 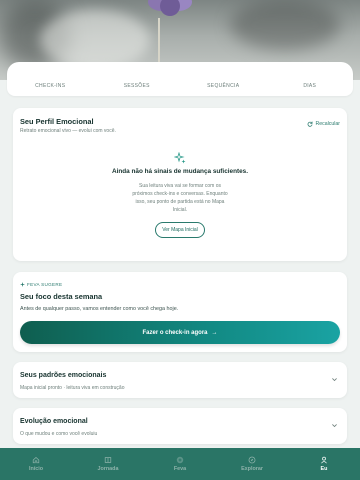 I want to click on evolution-subtitle: O que mudou e como você evoluiu, so click(x=59, y=434).